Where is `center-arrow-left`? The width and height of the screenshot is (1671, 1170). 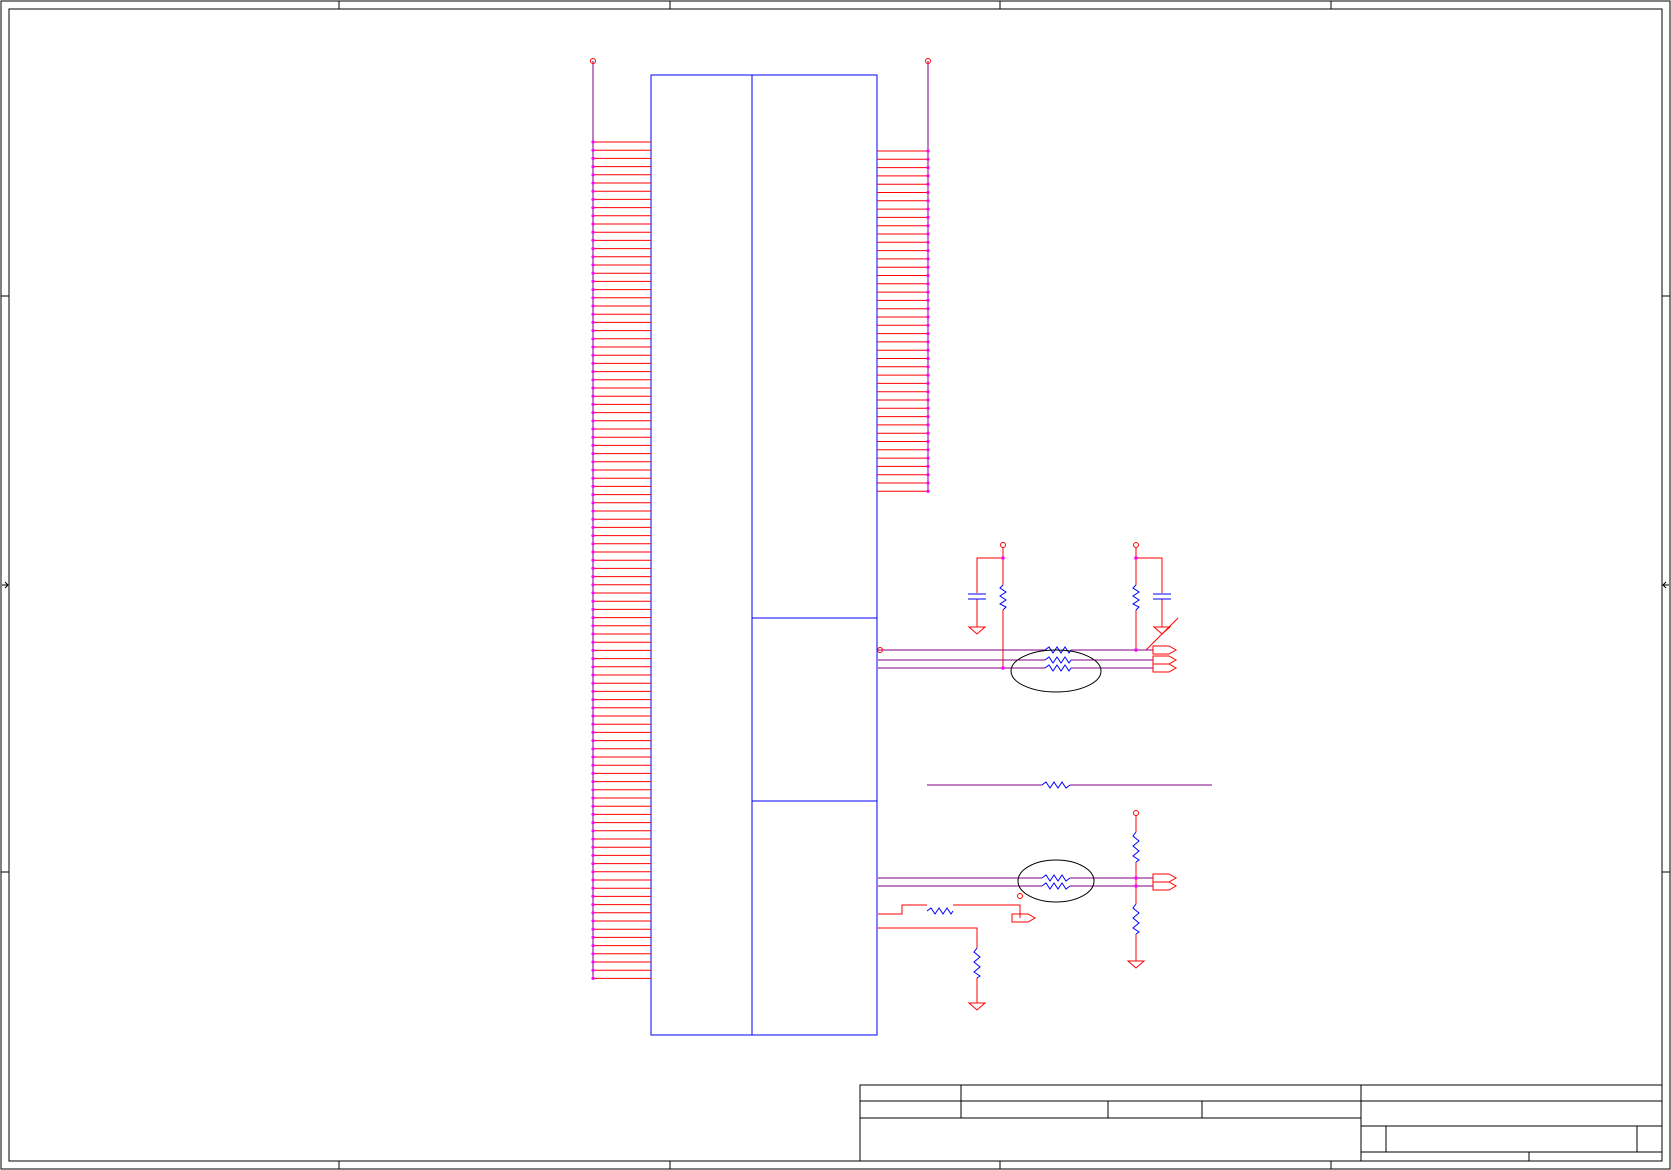
center-arrow-left is located at coordinates (5, 585).